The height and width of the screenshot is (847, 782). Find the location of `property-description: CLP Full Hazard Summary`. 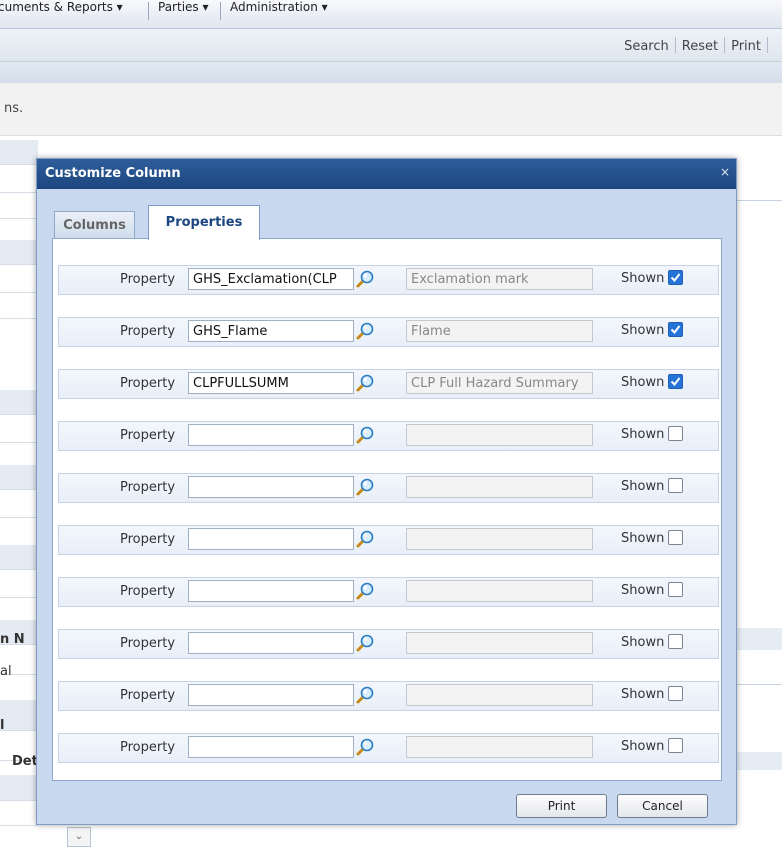

property-description: CLP Full Hazard Summary is located at coordinates (499, 383).